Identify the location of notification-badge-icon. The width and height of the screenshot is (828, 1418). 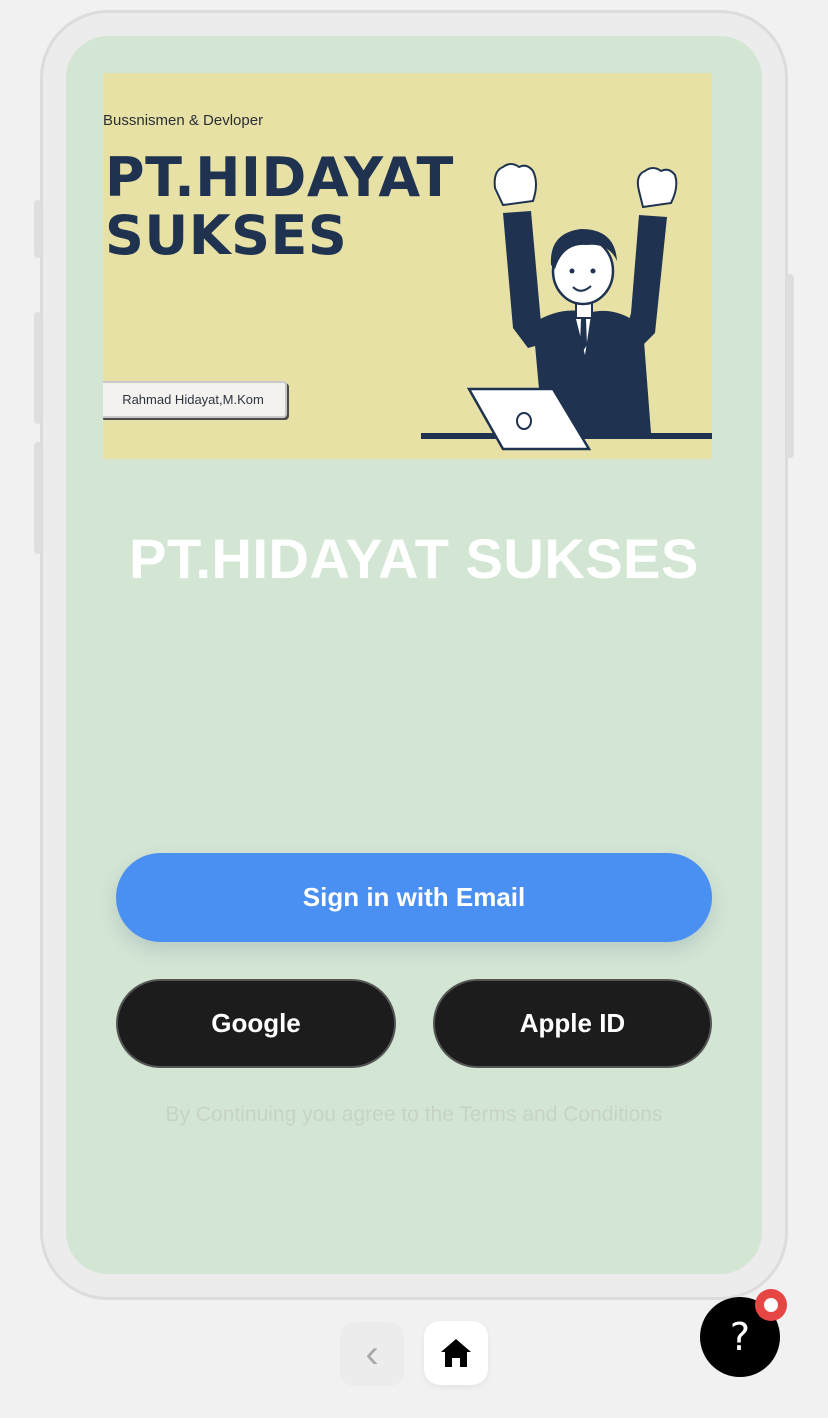
(771, 1305).